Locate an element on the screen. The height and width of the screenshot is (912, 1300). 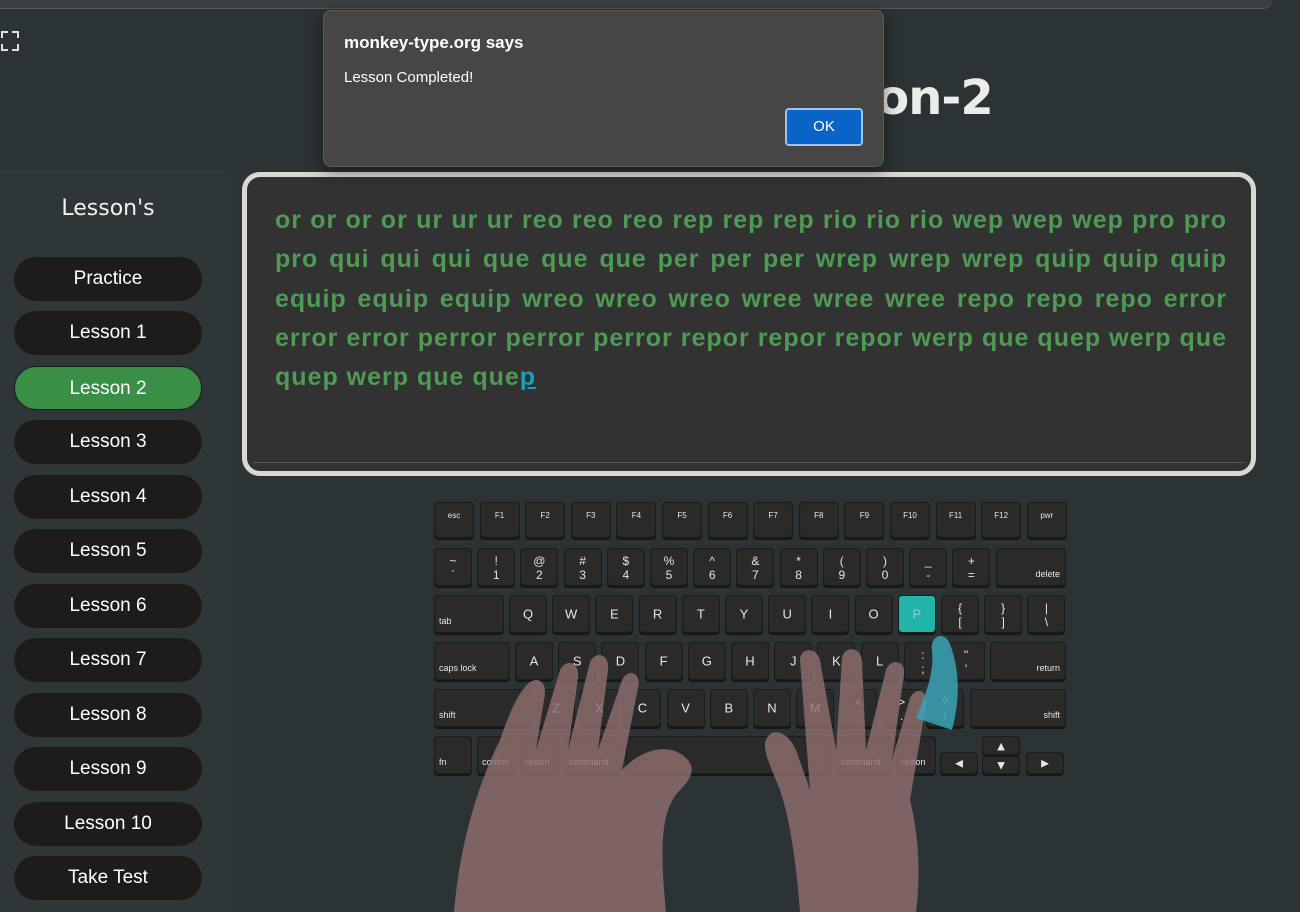
key-label: W is located at coordinates (571, 614).